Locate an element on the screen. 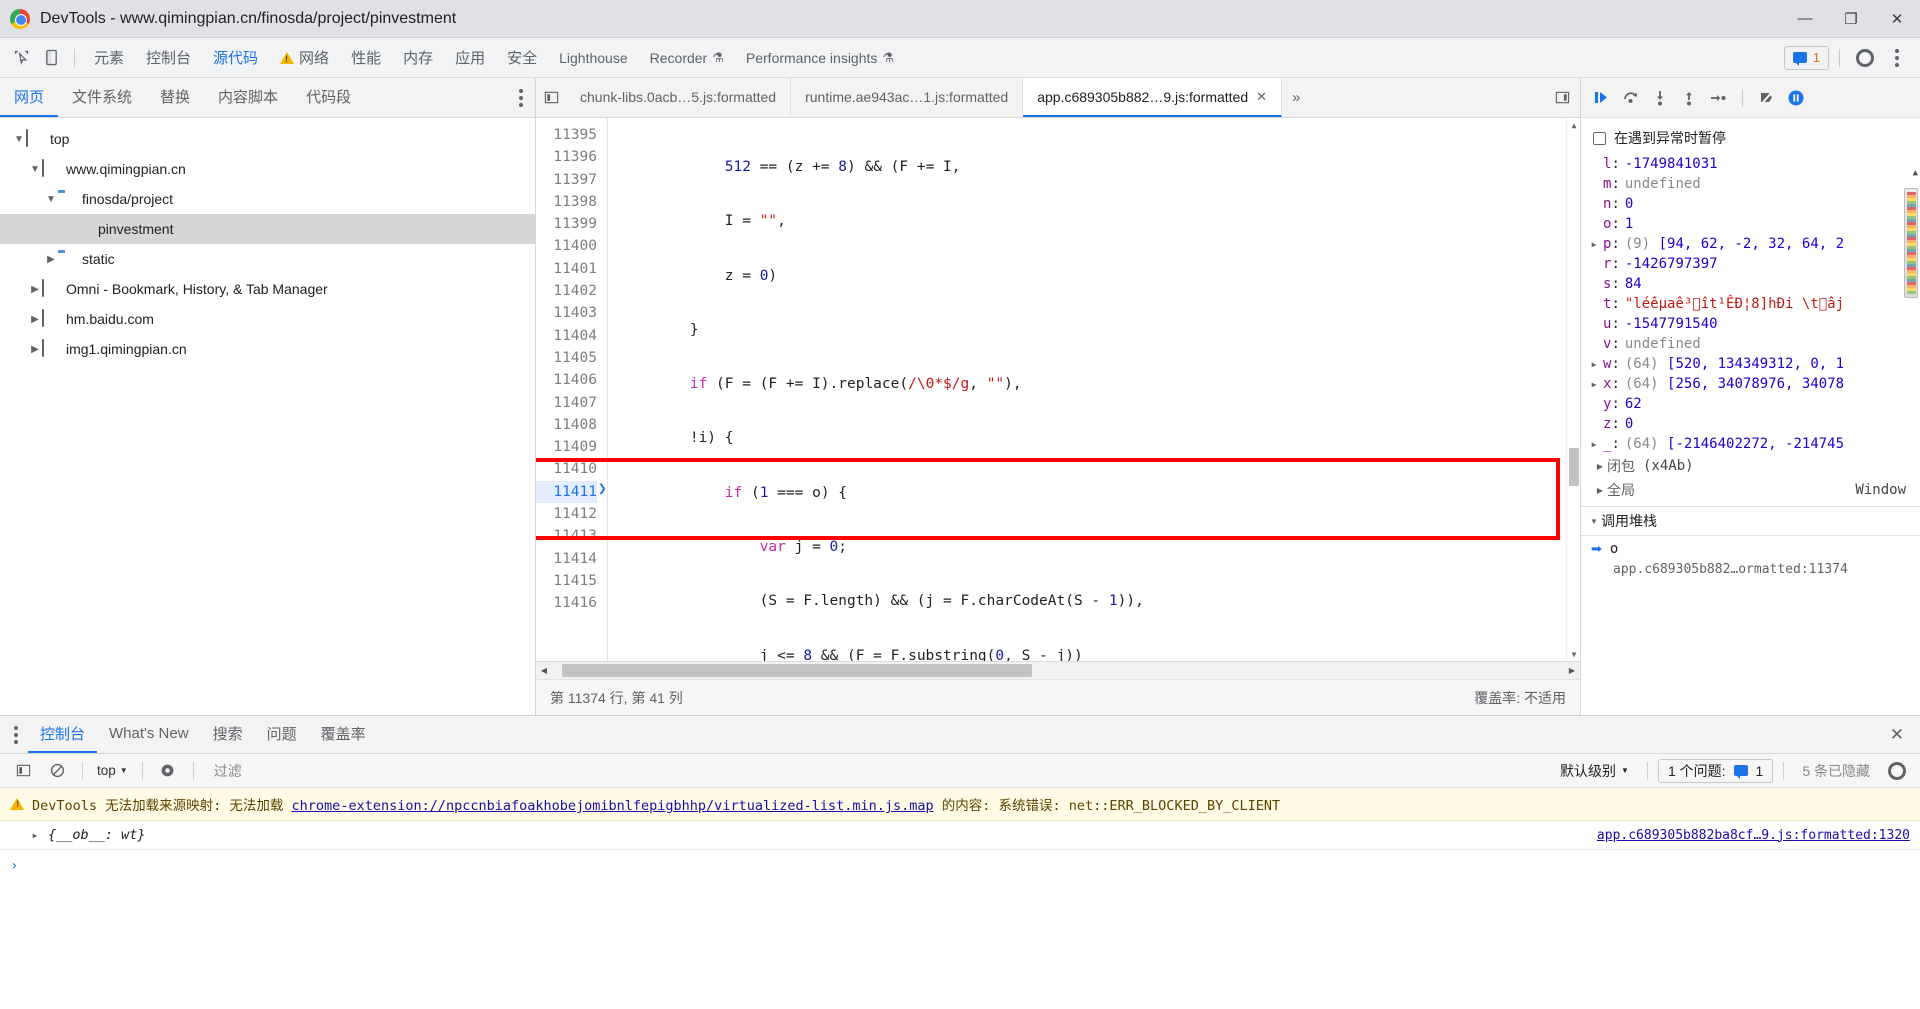  scroll-right-arrow-icon: ▶ is located at coordinates (1572, 670).